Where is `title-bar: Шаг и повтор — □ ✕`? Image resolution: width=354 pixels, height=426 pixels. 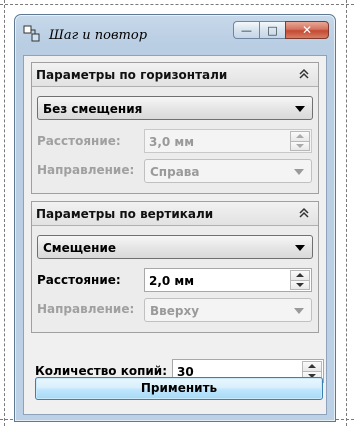 title-bar: Шаг и повтор — □ ✕ is located at coordinates (175, 34).